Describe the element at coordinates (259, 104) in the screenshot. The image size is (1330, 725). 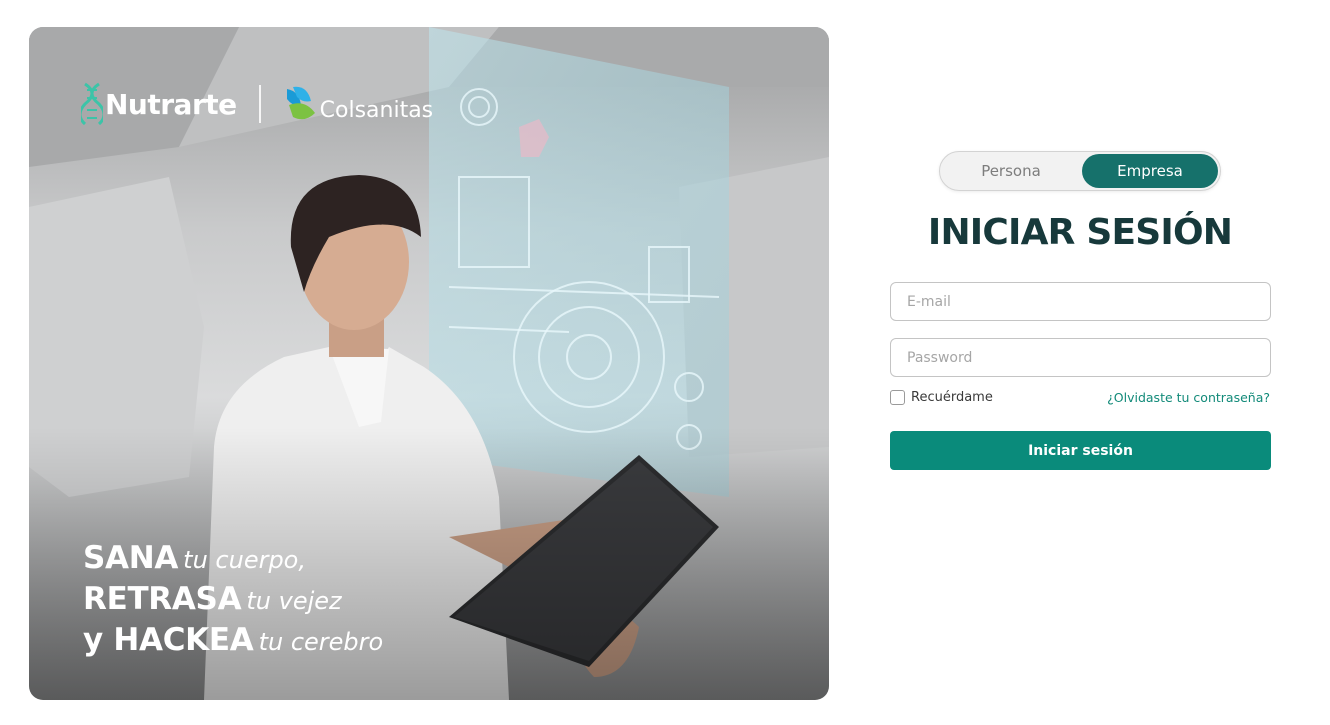
I see `logo-divider` at that location.